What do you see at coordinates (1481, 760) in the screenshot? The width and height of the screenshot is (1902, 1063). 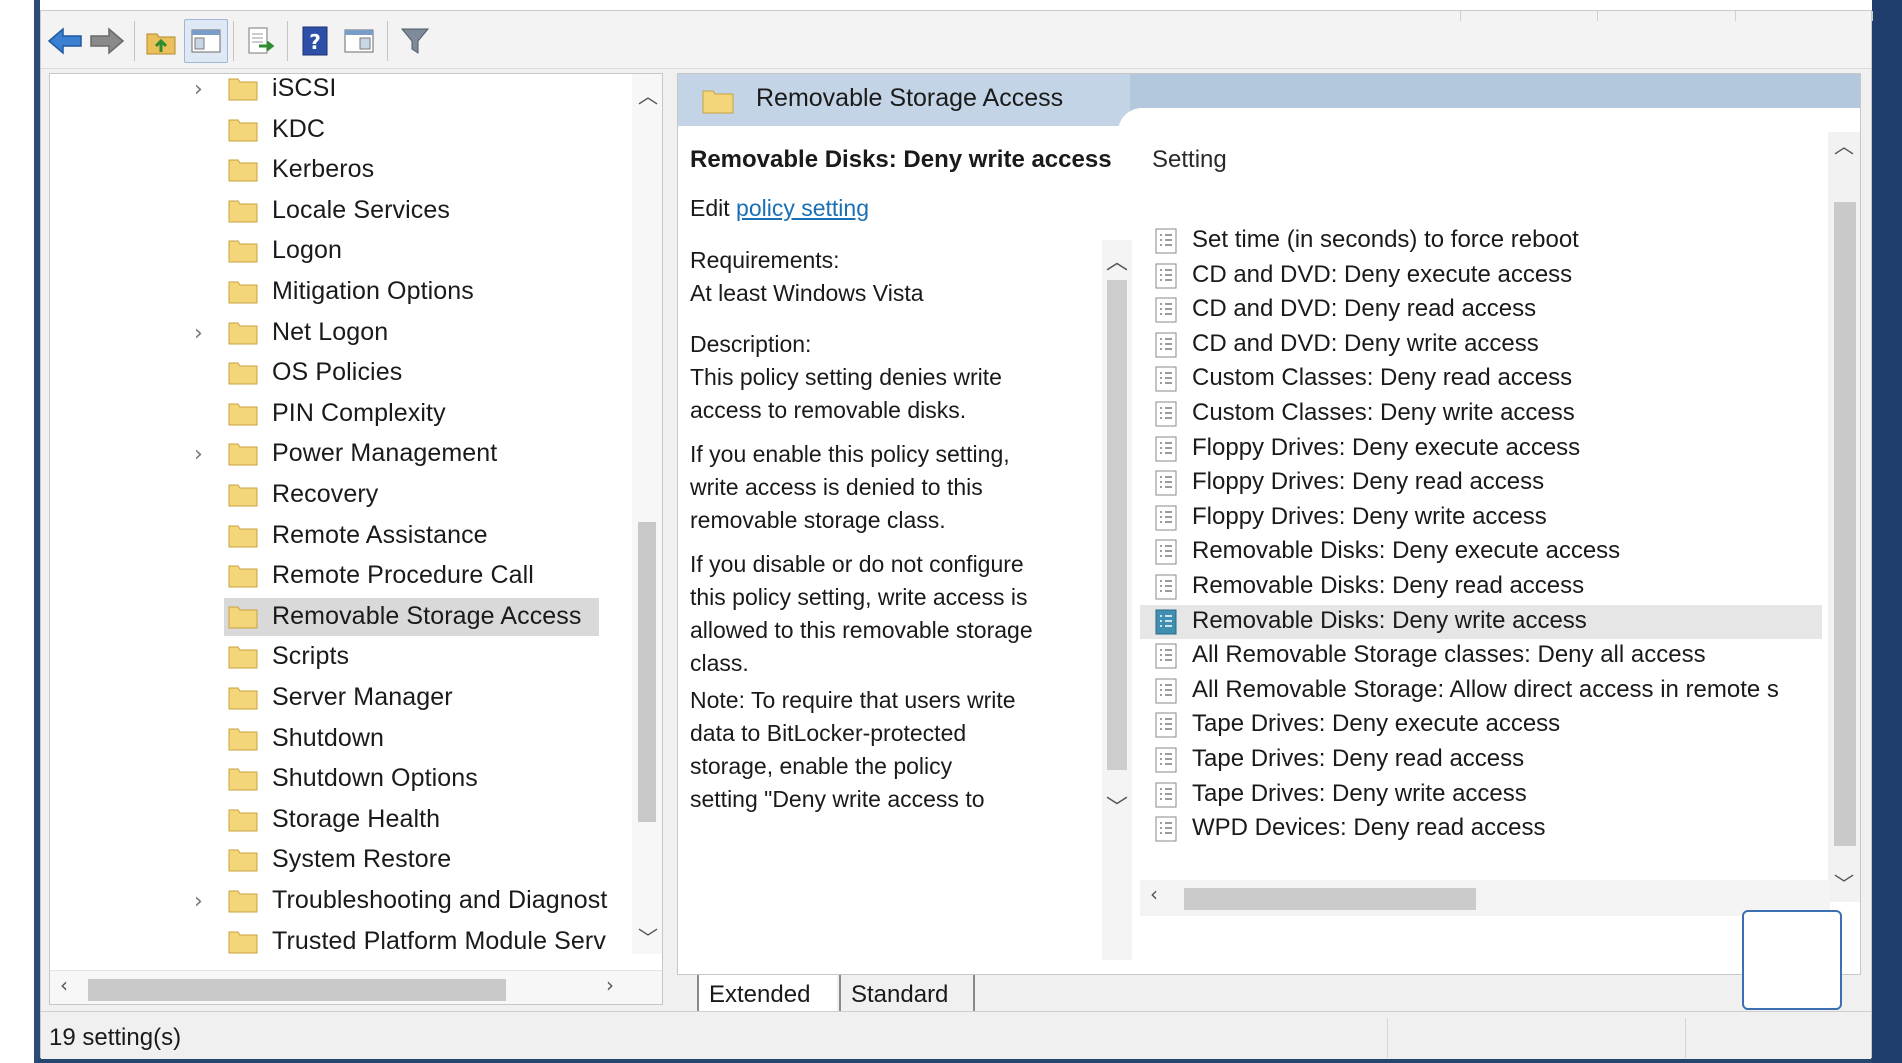 I see `setting-row: Tape Drives: Deny read access` at bounding box center [1481, 760].